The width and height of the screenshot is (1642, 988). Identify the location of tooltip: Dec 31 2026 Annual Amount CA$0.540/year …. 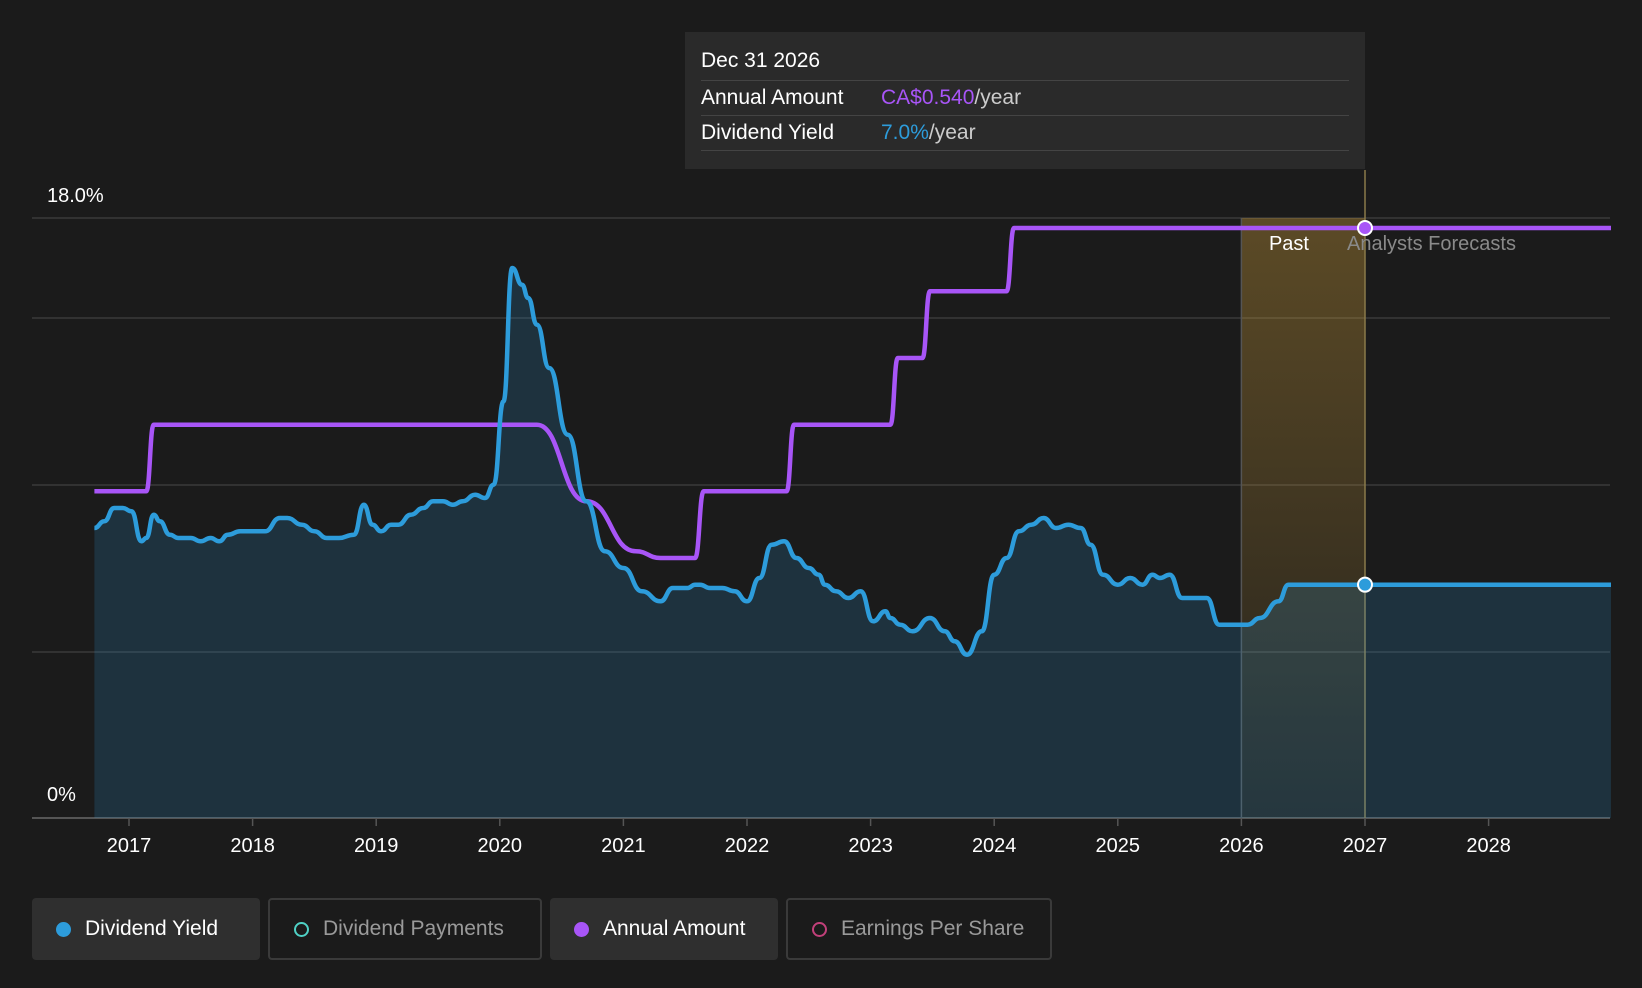
(1025, 100).